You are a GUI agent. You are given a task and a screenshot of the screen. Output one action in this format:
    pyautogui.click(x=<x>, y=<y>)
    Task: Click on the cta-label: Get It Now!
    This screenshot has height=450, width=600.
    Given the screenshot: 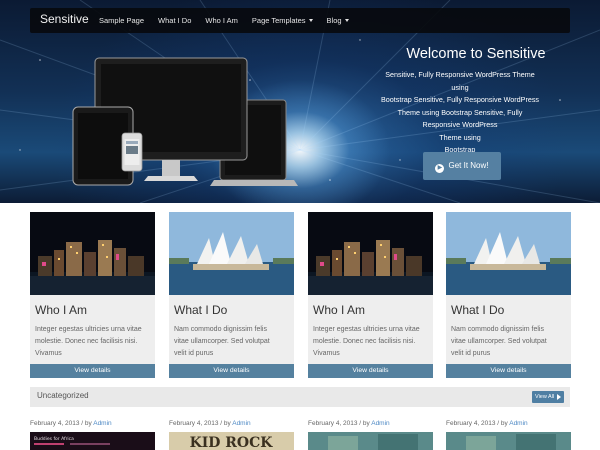 What is the action you would take?
    pyautogui.click(x=468, y=165)
    